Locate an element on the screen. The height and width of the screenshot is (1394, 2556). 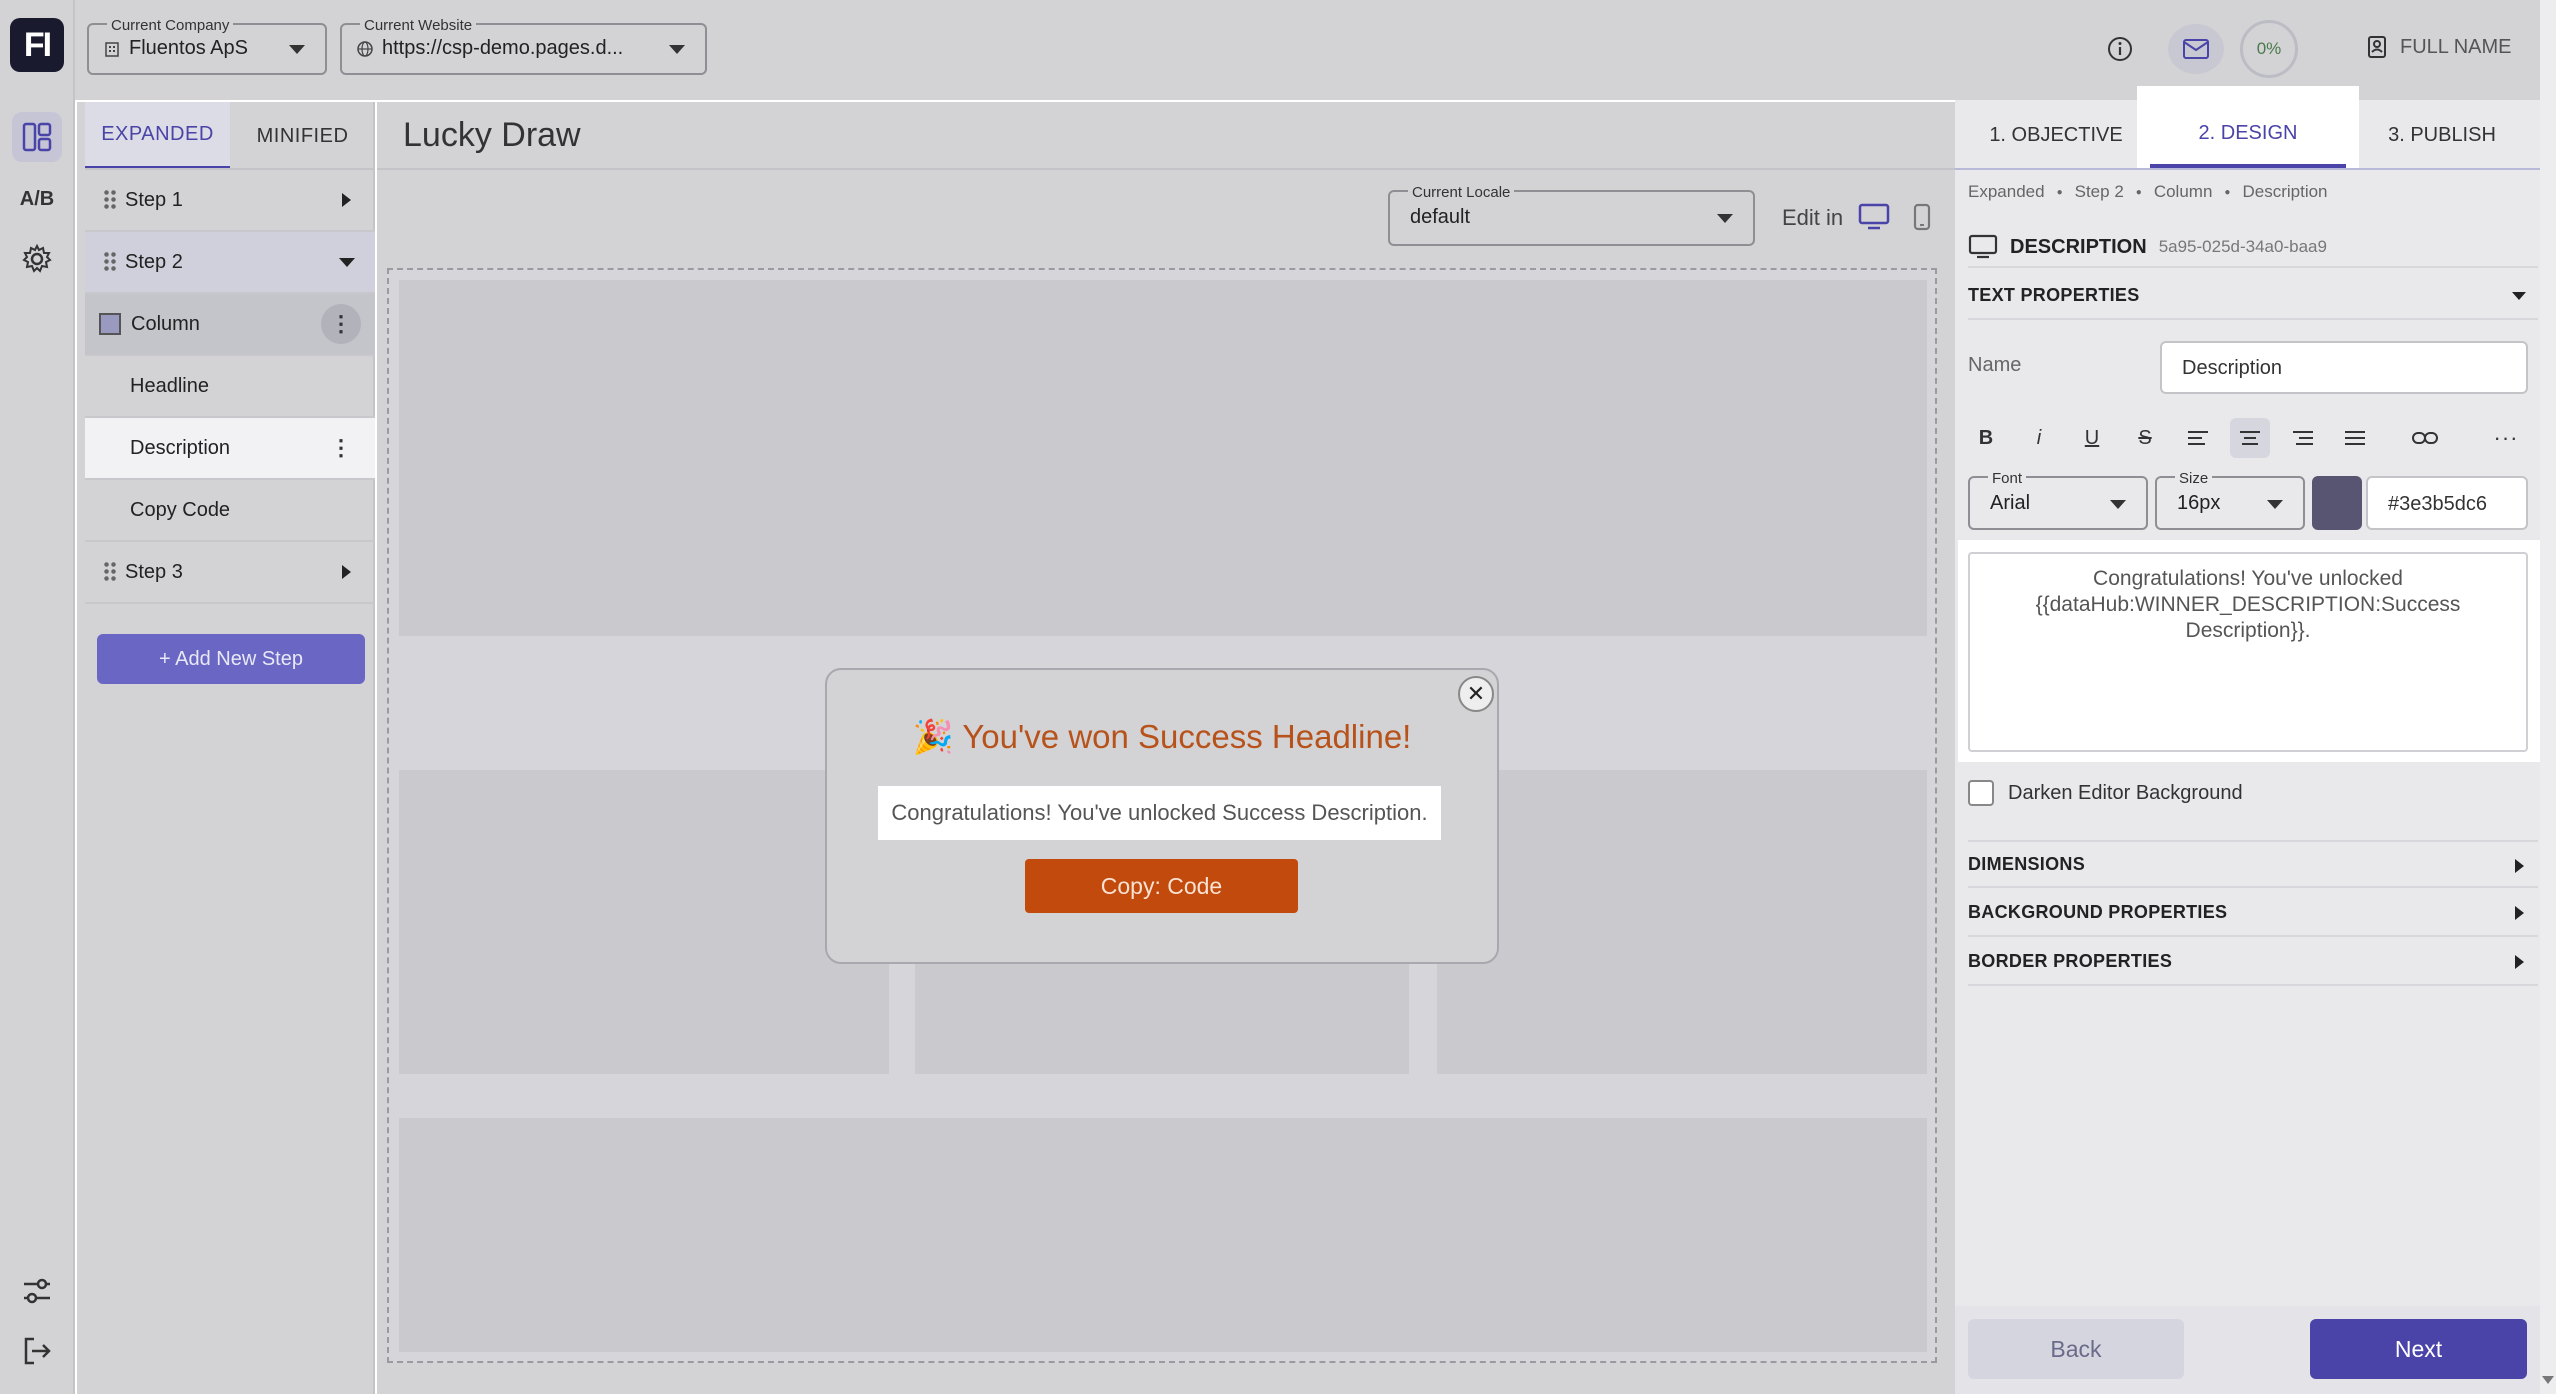
locale-select-value: default is located at coordinates (1440, 217).